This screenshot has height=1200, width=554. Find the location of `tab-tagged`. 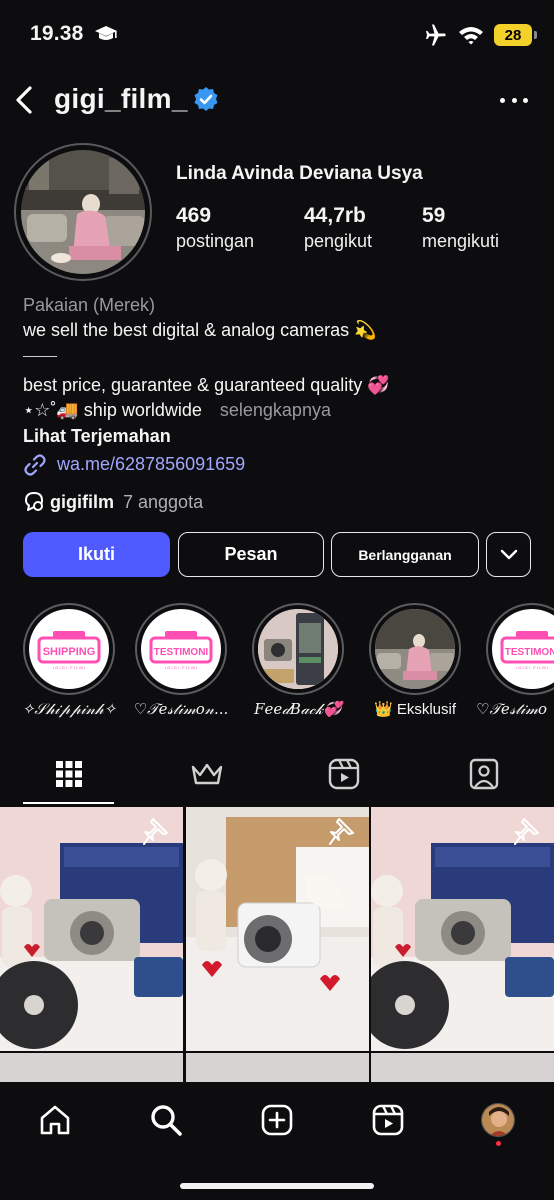

tab-tagged is located at coordinates (484, 774).